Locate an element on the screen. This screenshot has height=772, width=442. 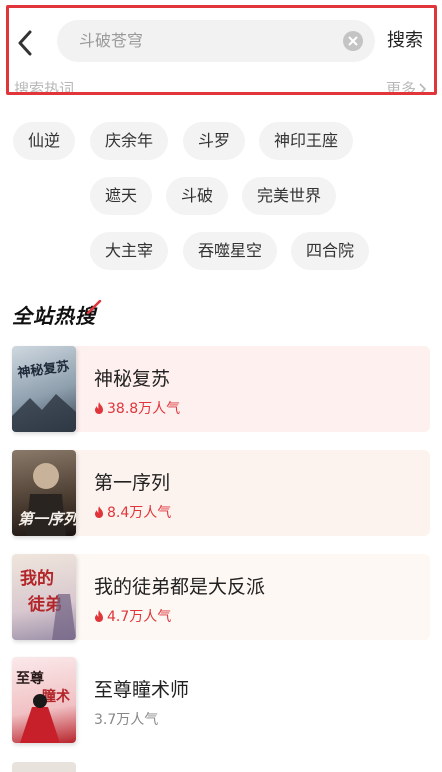
svg-text: 神秘复苏 is located at coordinates (44, 369).